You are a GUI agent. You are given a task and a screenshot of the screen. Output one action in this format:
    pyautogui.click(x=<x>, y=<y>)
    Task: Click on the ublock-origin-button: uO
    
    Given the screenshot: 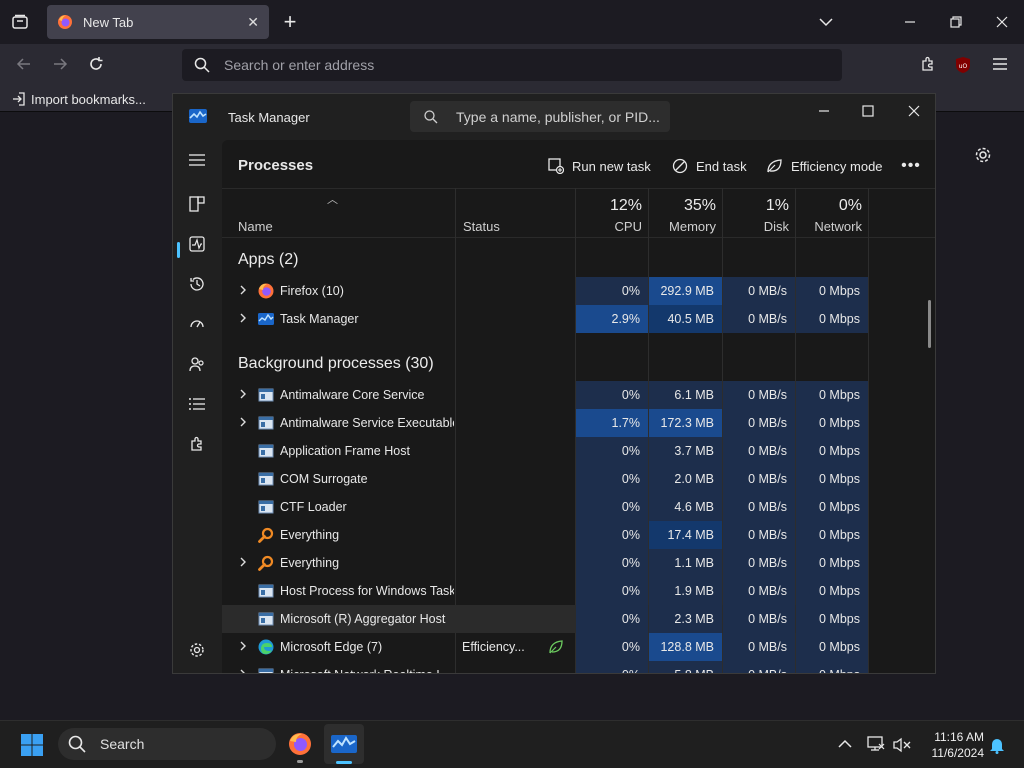 What is the action you would take?
    pyautogui.click(x=963, y=65)
    